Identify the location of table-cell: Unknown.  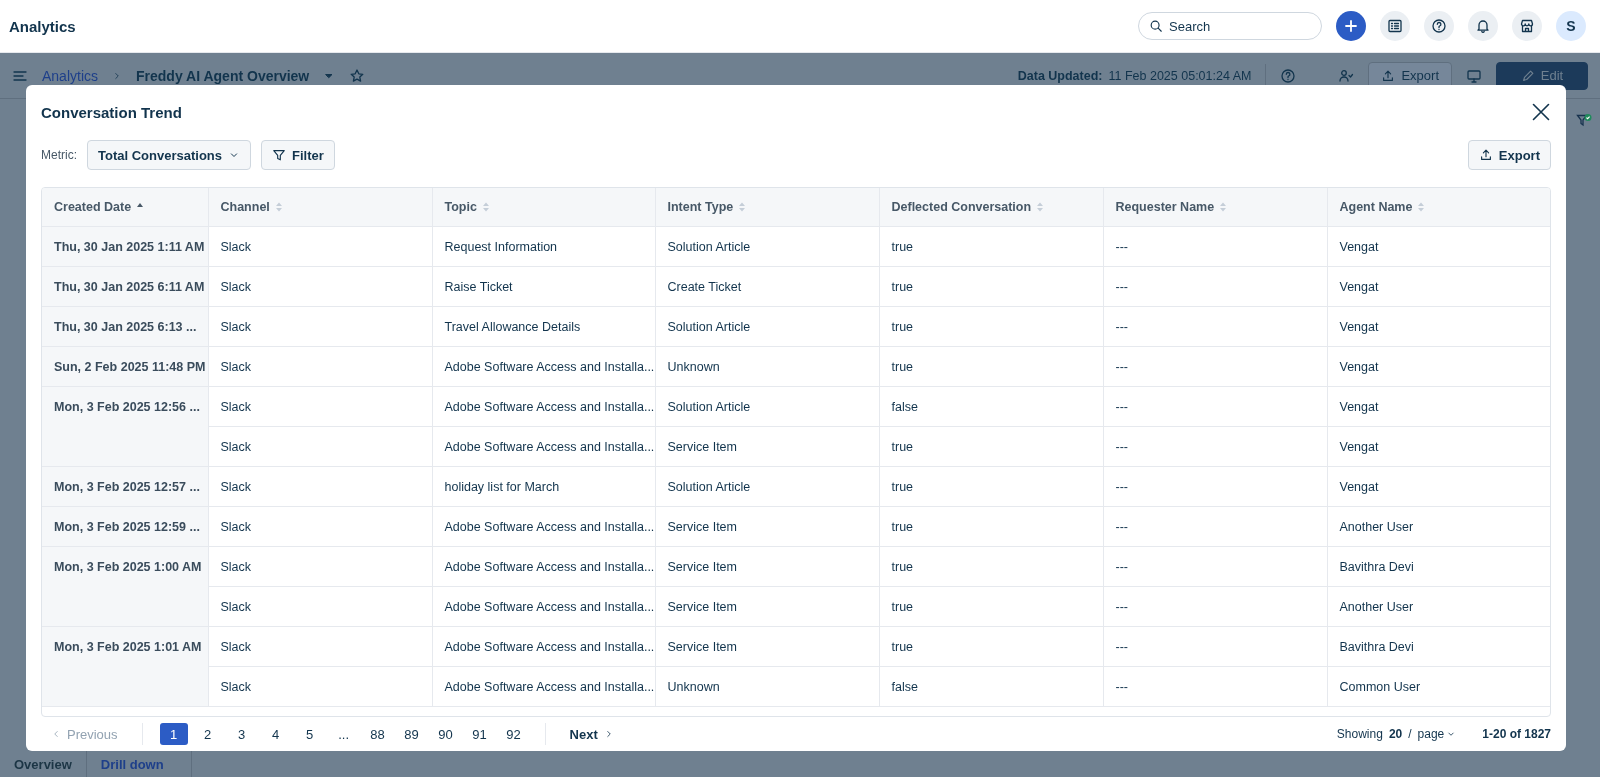
(767, 366).